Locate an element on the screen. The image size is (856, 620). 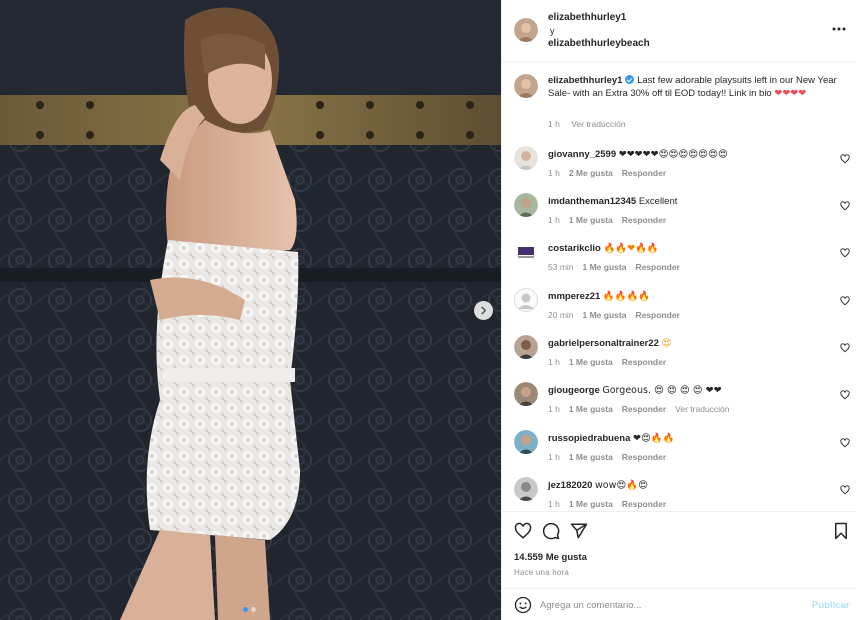
comment-text: wow😍🔥😍 is located at coordinates (622, 485).